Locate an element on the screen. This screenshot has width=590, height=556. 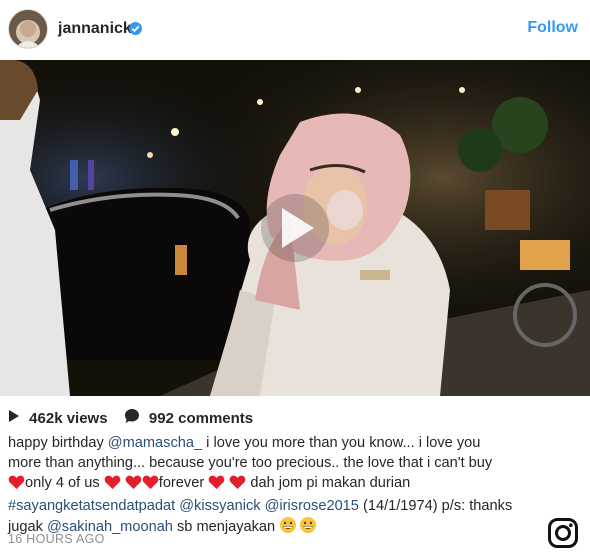
play-triangle-icon is located at coordinates (14, 418).